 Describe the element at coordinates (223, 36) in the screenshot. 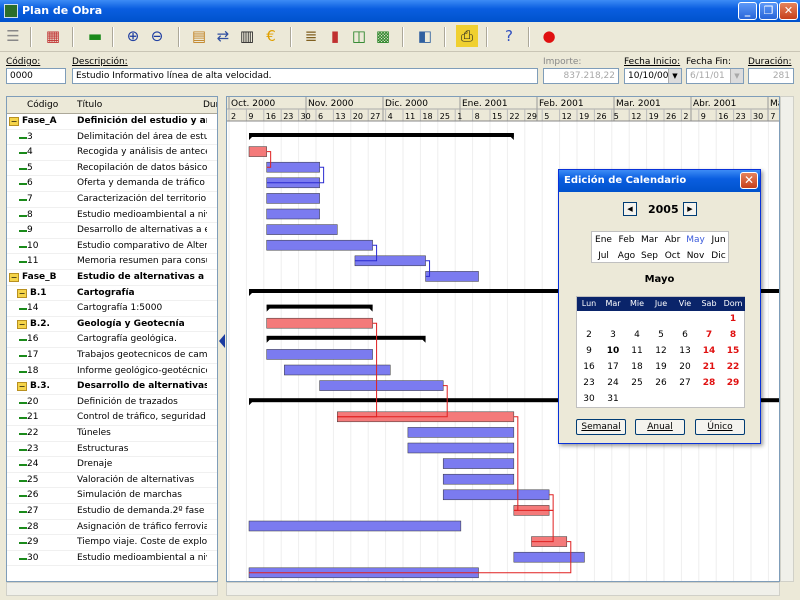

I see `link-icon: ⇄` at that location.